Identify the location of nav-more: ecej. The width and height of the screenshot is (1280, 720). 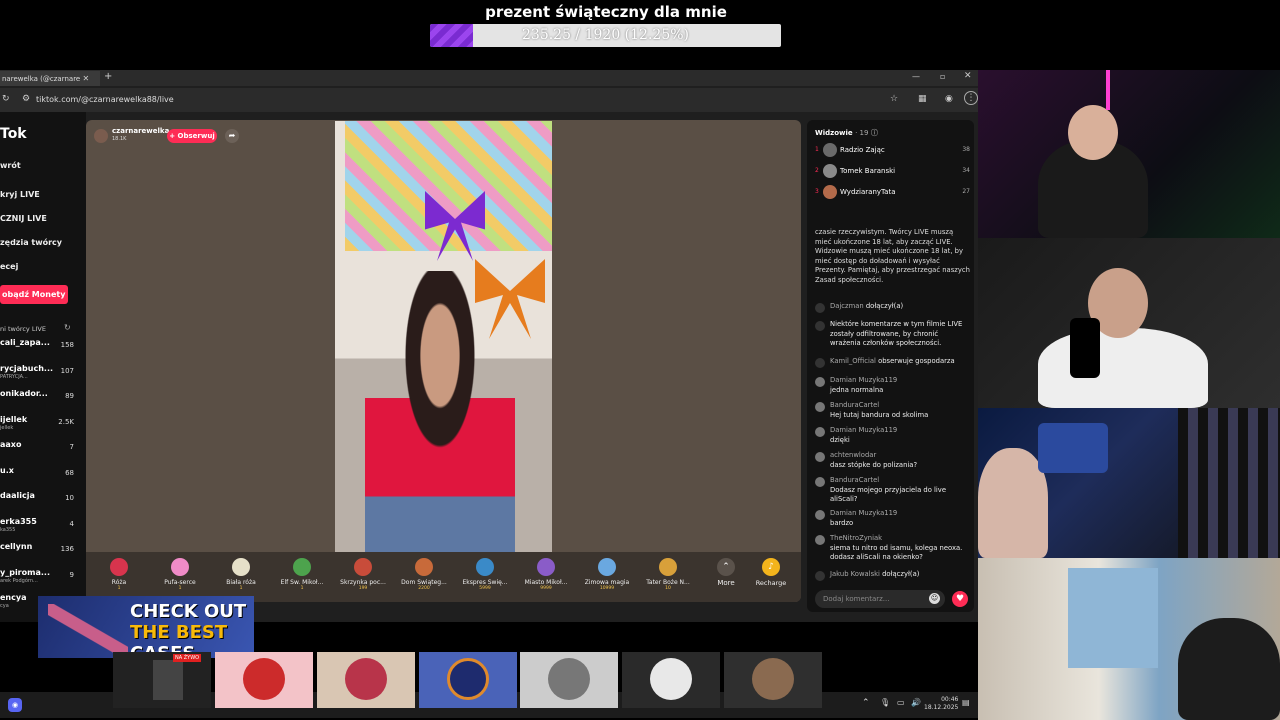
(9, 266).